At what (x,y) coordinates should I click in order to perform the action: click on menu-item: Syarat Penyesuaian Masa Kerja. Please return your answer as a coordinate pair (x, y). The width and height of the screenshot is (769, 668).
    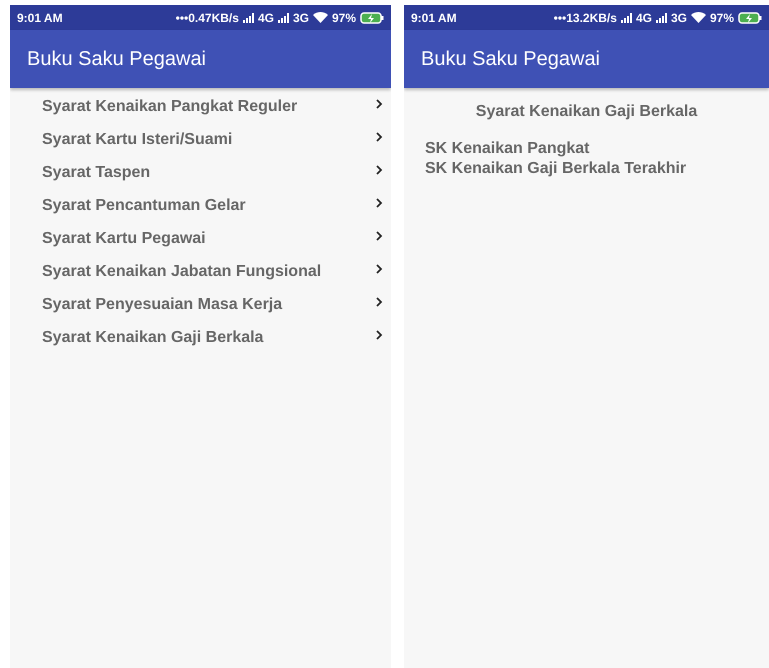
    Looking at the image, I should click on (200, 304).